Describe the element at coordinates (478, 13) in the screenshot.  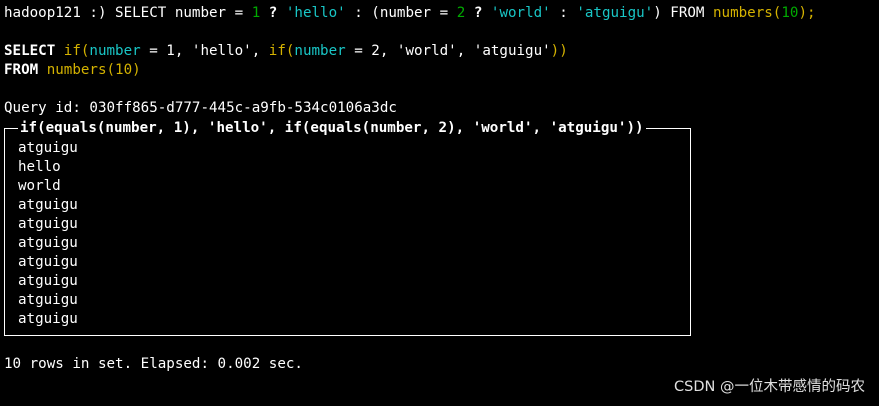
I see `ternary-op-2: ?` at that location.